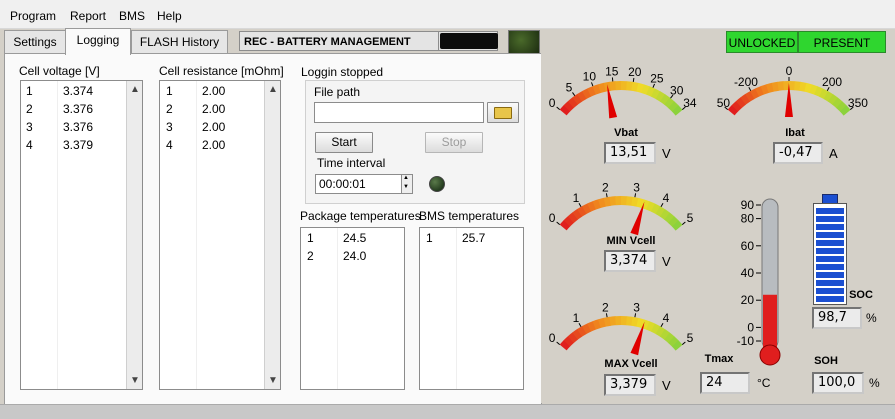  I want to click on tmax-unit: °C, so click(763, 383).